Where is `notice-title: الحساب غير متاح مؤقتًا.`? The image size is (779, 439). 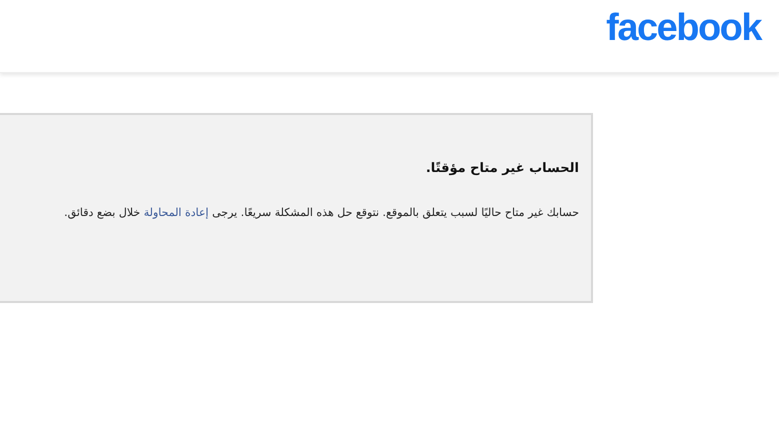 notice-title: الحساب غير متاح مؤقتًا. is located at coordinates (502, 168).